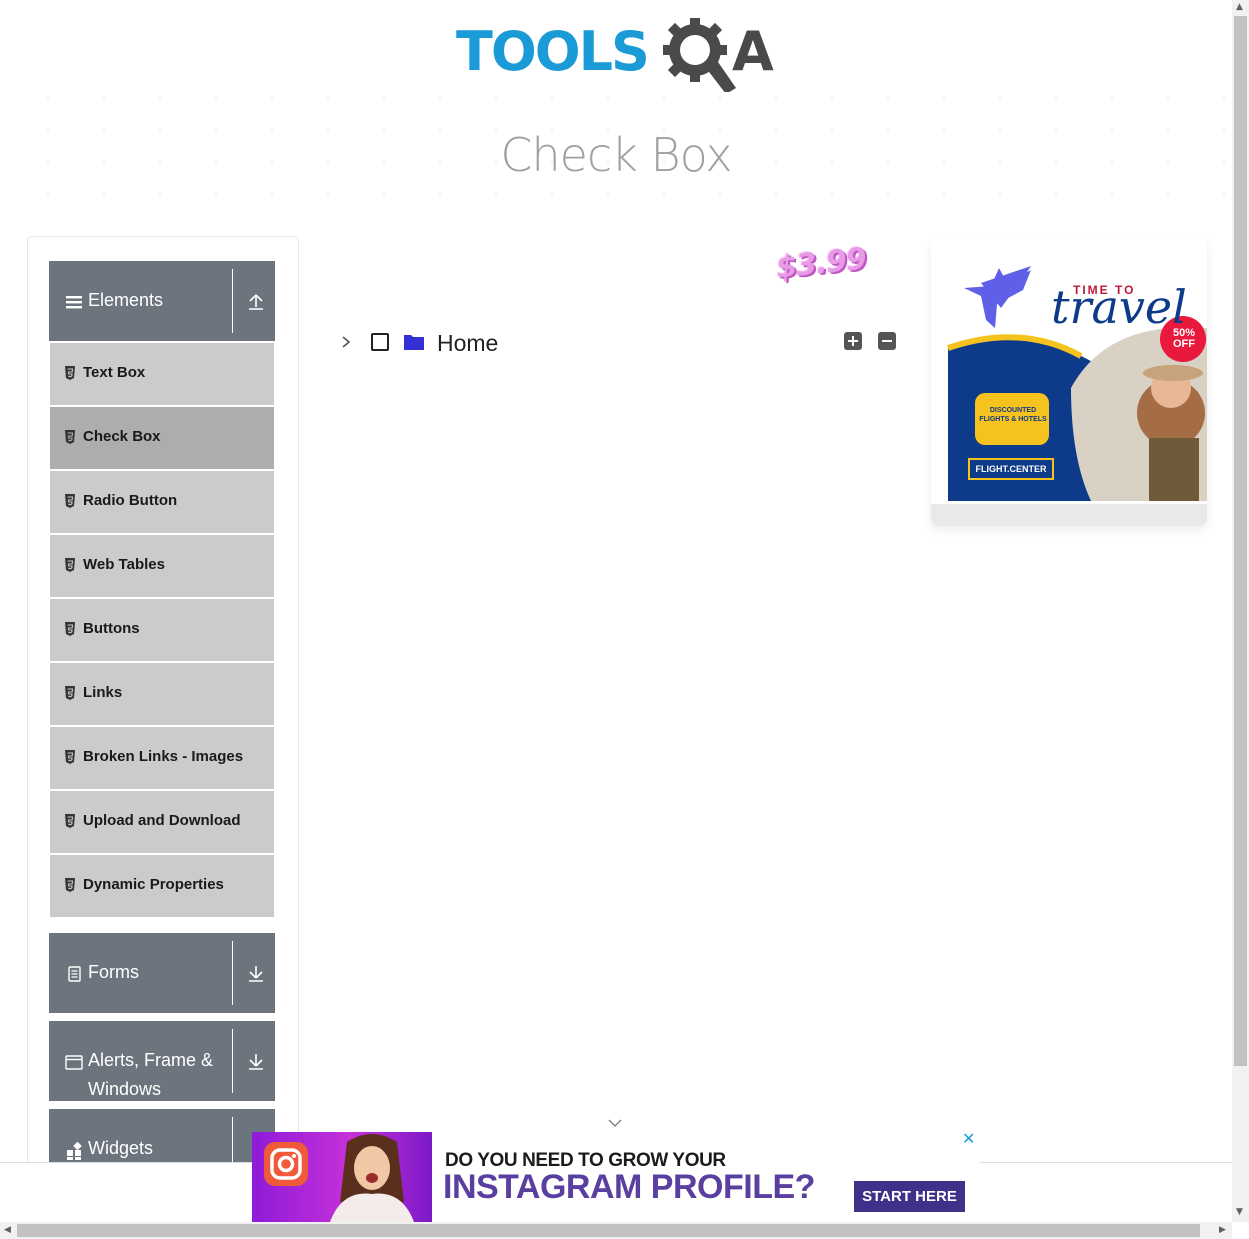  What do you see at coordinates (114, 372) in the screenshot?
I see `menu-item-label: Text Box` at bounding box center [114, 372].